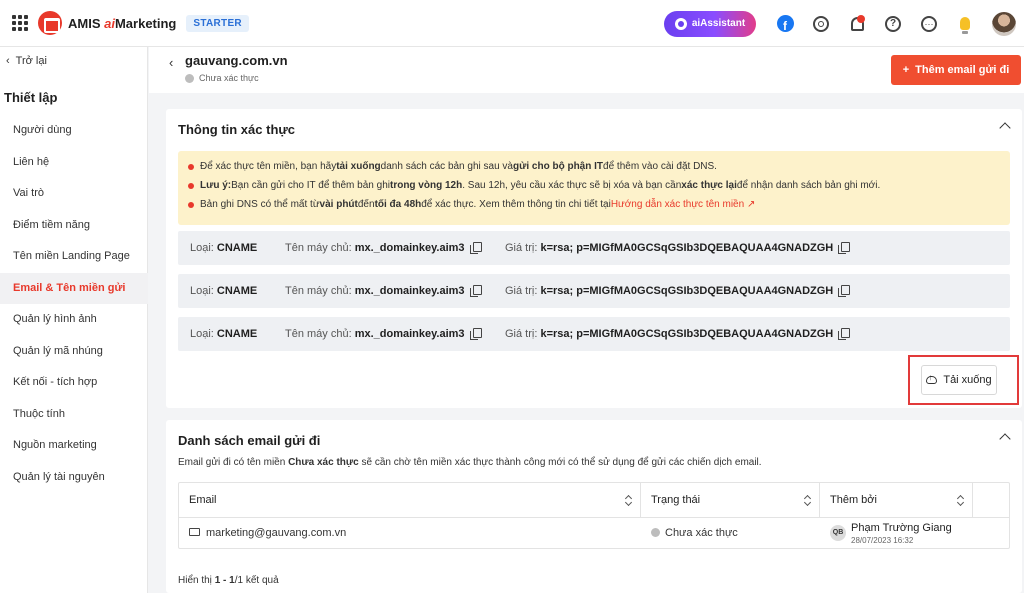 The width and height of the screenshot is (1024, 593). Describe the element at coordinates (680, 23) in the screenshot. I see `ai-assistant-icon` at that location.